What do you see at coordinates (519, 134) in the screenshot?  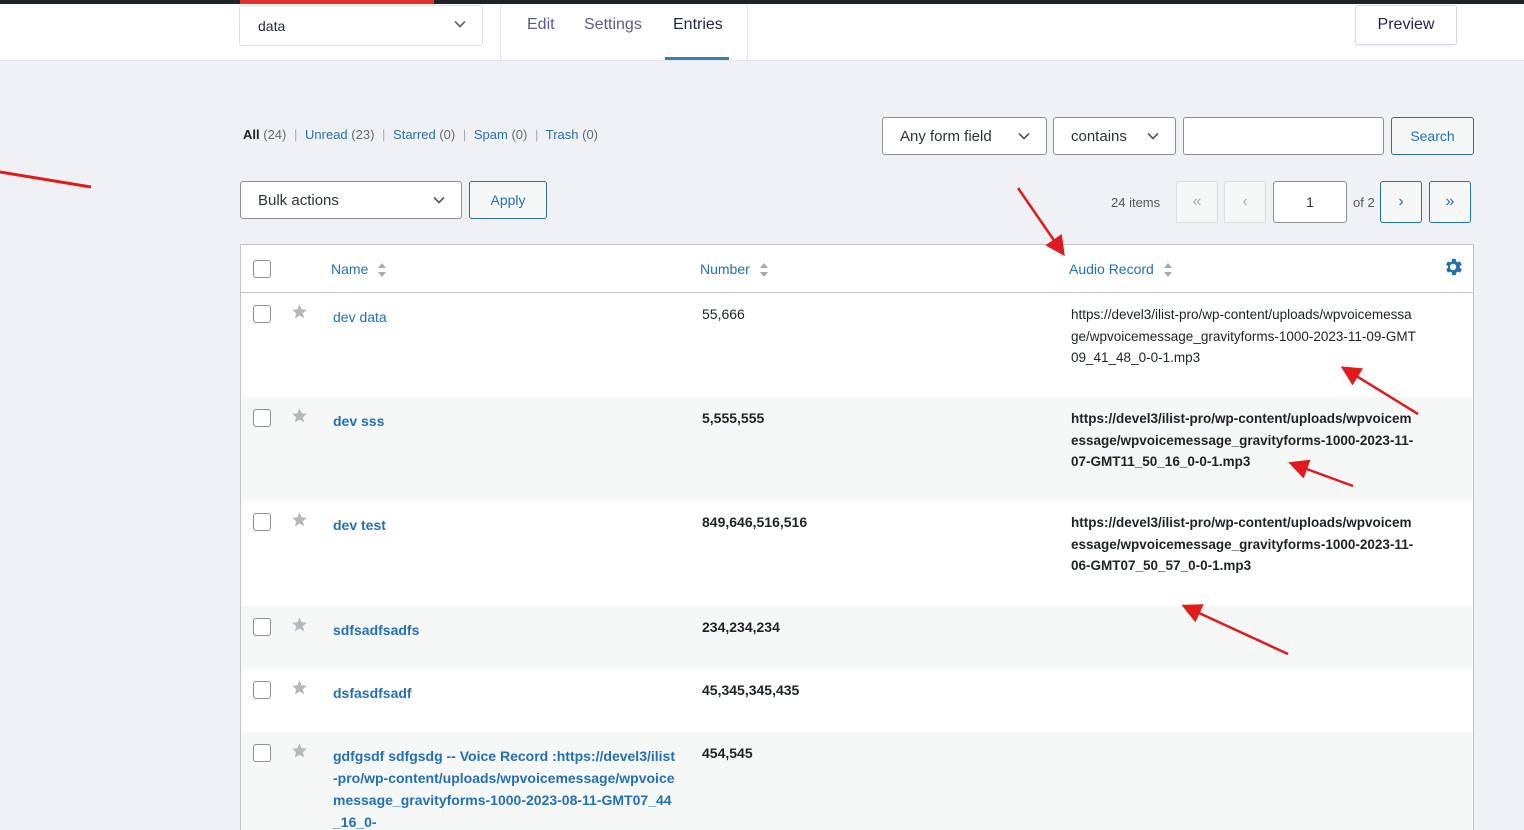 I see `filter-spam-count: (0)` at bounding box center [519, 134].